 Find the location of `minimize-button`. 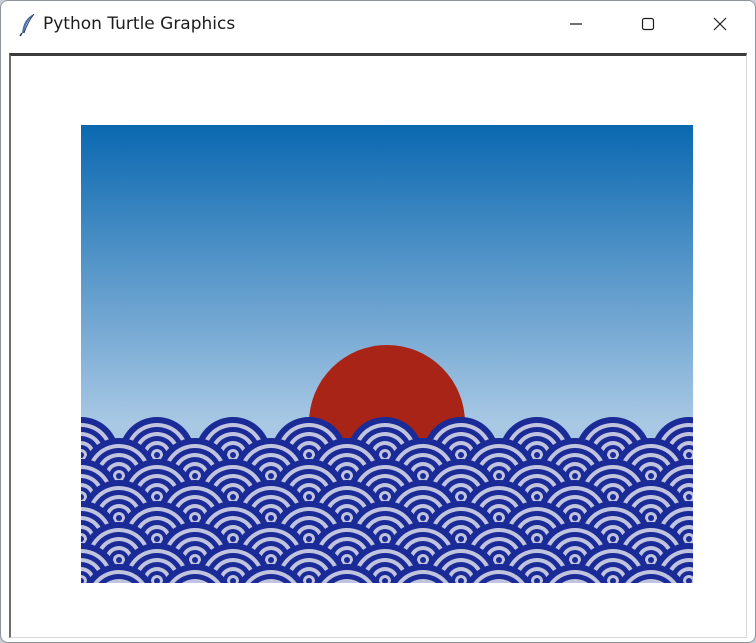

minimize-button is located at coordinates (576, 25).